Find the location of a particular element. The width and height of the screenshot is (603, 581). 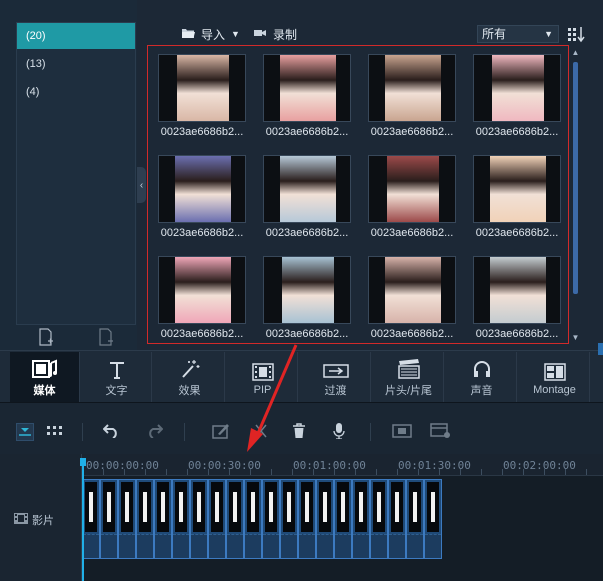

tab-montage: Montage is located at coordinates (555, 377).